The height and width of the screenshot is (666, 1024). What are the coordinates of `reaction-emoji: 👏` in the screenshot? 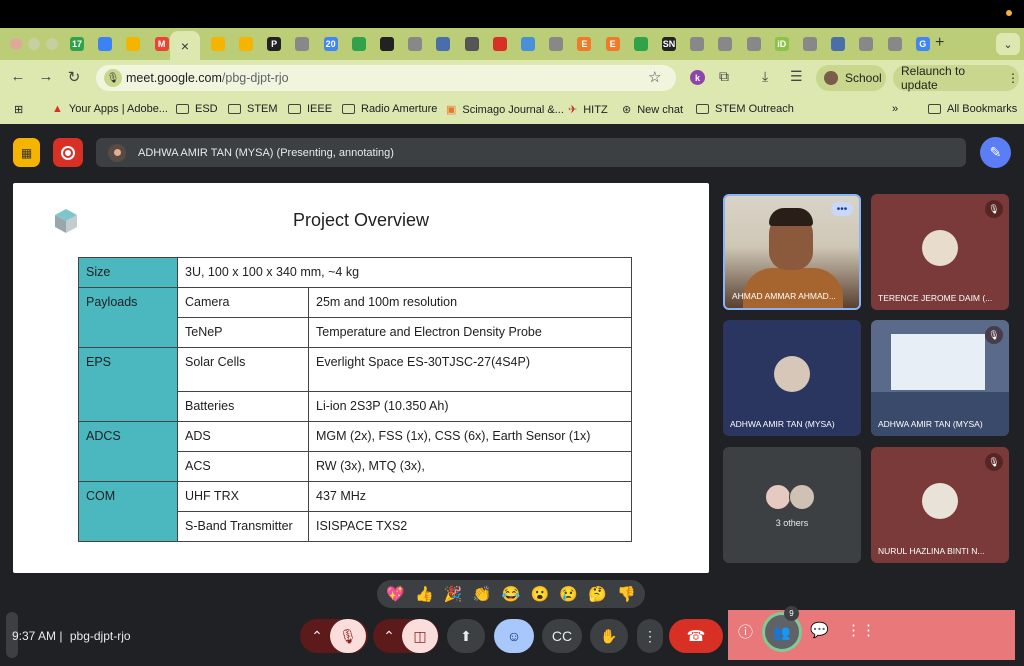 It's located at (482, 594).